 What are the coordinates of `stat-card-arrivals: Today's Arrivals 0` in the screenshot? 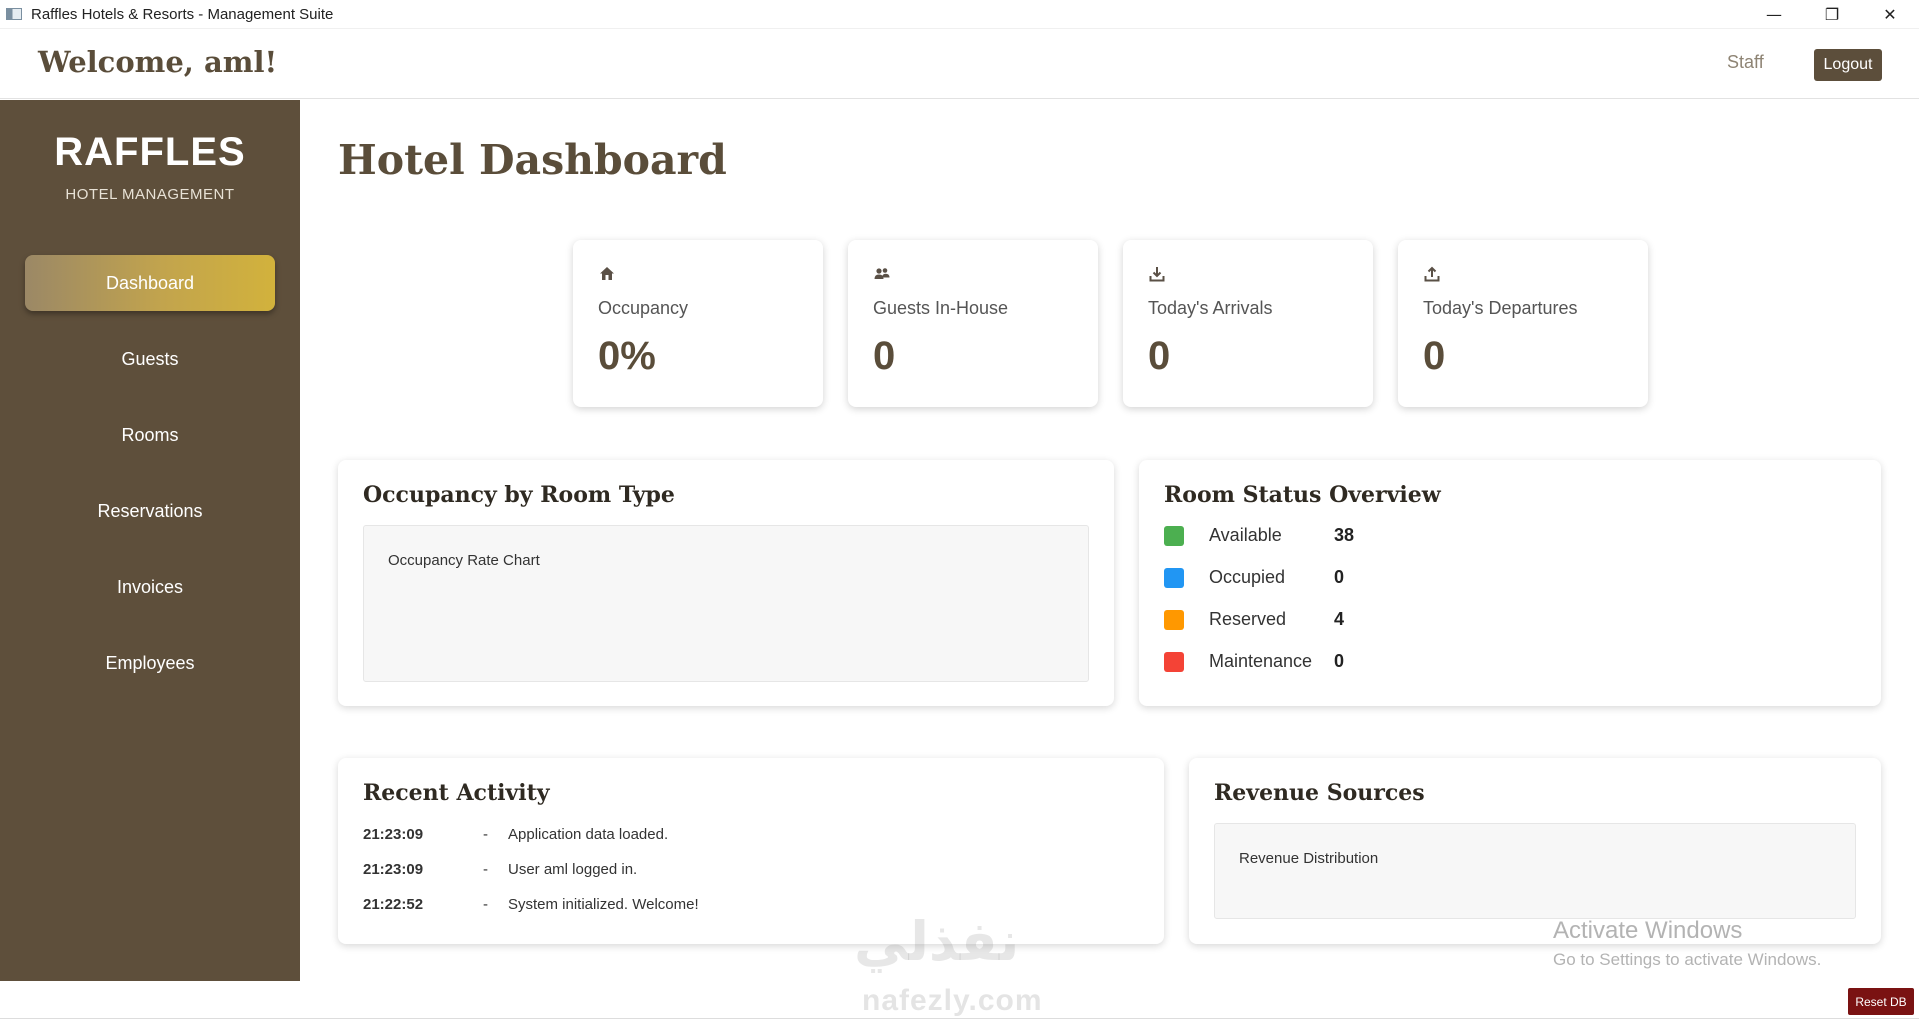 It's located at (1248, 323).